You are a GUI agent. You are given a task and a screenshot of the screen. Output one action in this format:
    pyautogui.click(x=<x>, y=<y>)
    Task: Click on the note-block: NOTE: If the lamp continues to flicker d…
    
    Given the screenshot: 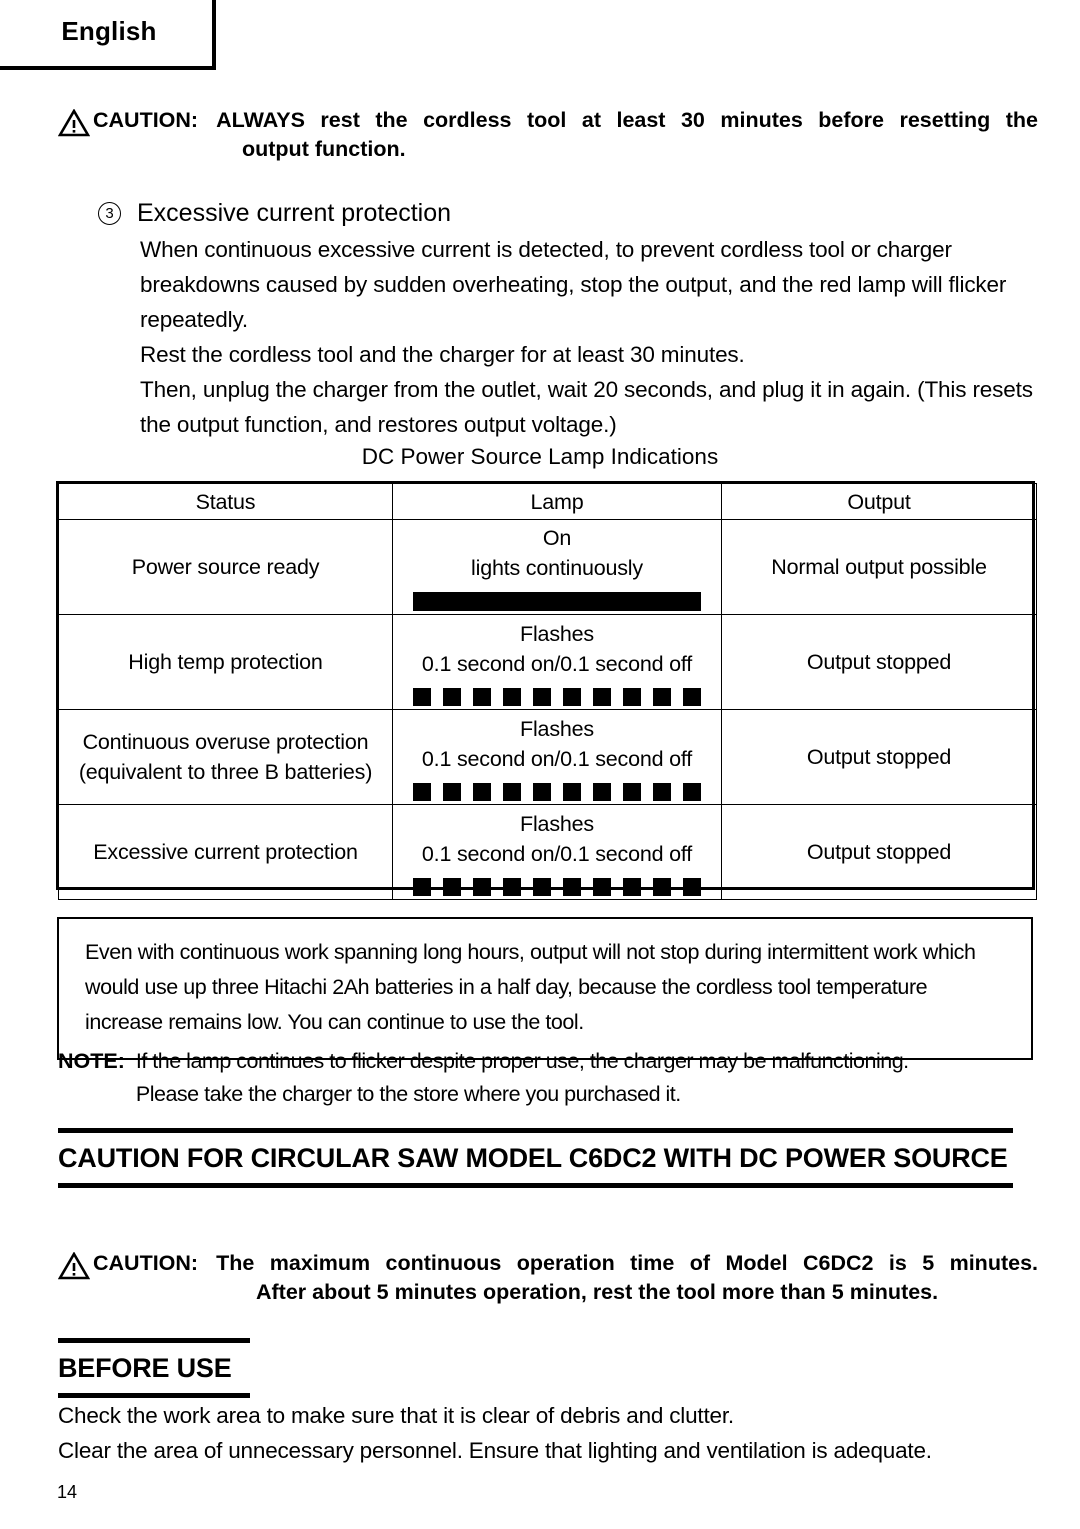 What is the action you would take?
    pyautogui.click(x=548, y=1078)
    